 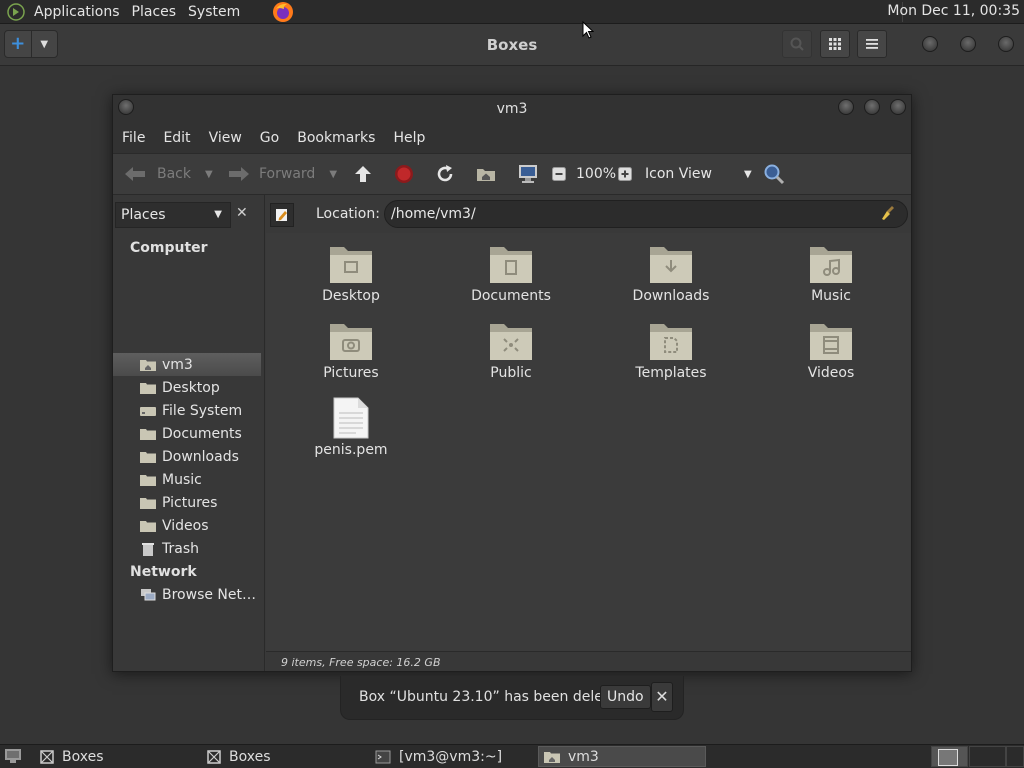 I want to click on gnome-foot-icon, so click(x=16, y=11).